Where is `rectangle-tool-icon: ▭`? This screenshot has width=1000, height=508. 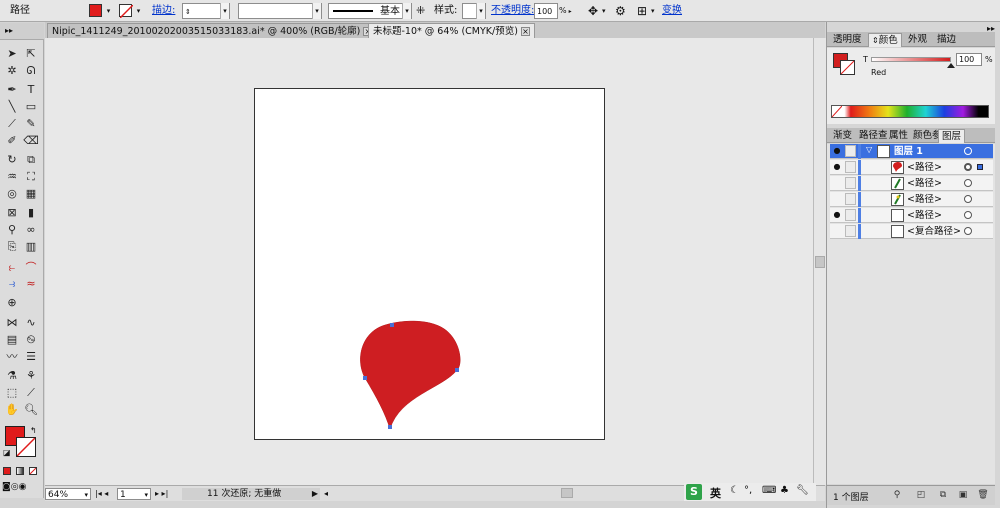
rectangle-tool-icon: ▭ is located at coordinates (31, 107).